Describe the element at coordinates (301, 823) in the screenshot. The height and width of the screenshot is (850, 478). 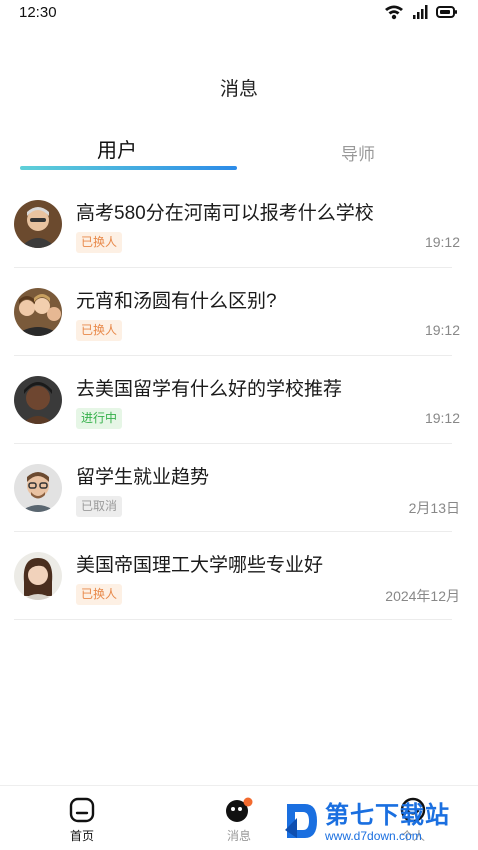
I see `watermark-logo-icon` at that location.